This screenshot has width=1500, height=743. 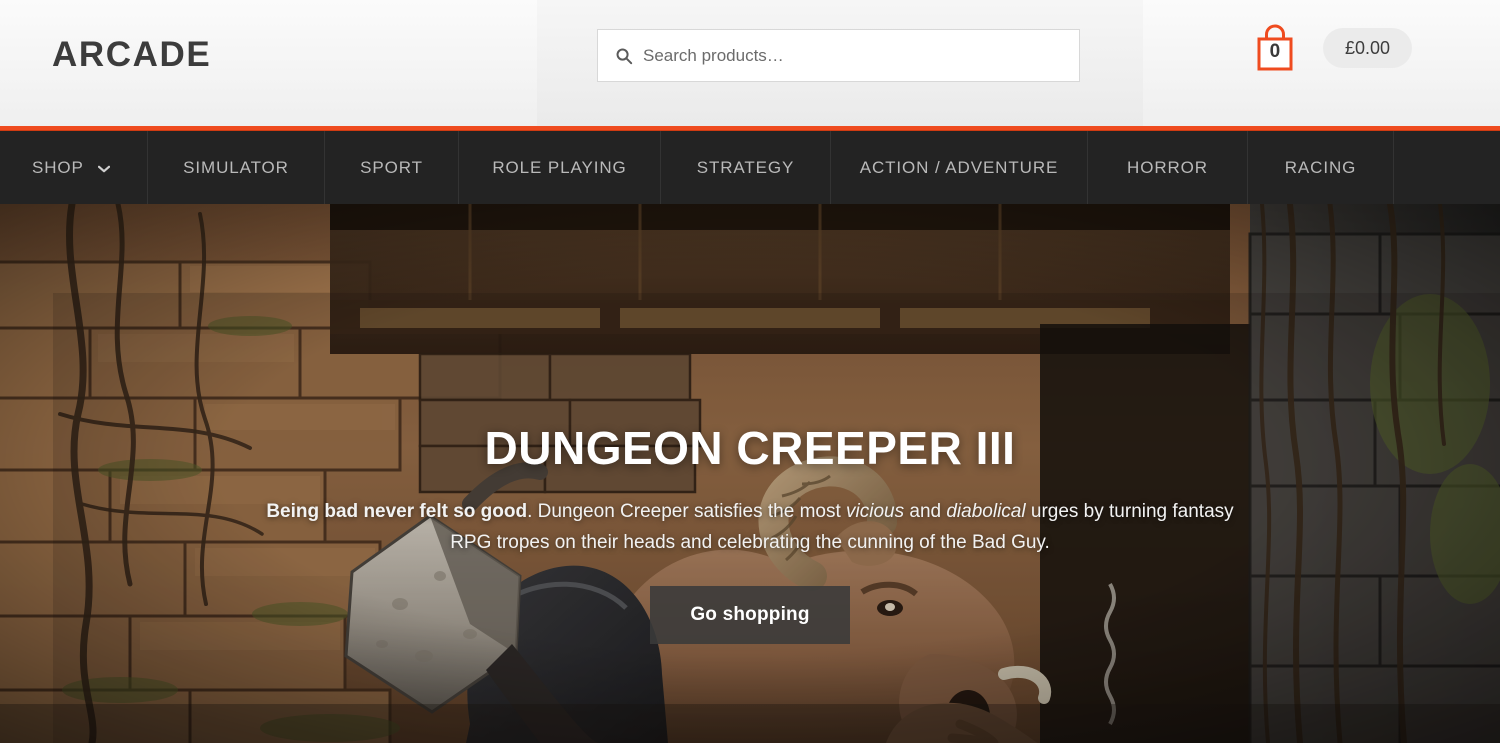 I want to click on hero-description-lead: Being bad never felt so good, so click(x=397, y=511).